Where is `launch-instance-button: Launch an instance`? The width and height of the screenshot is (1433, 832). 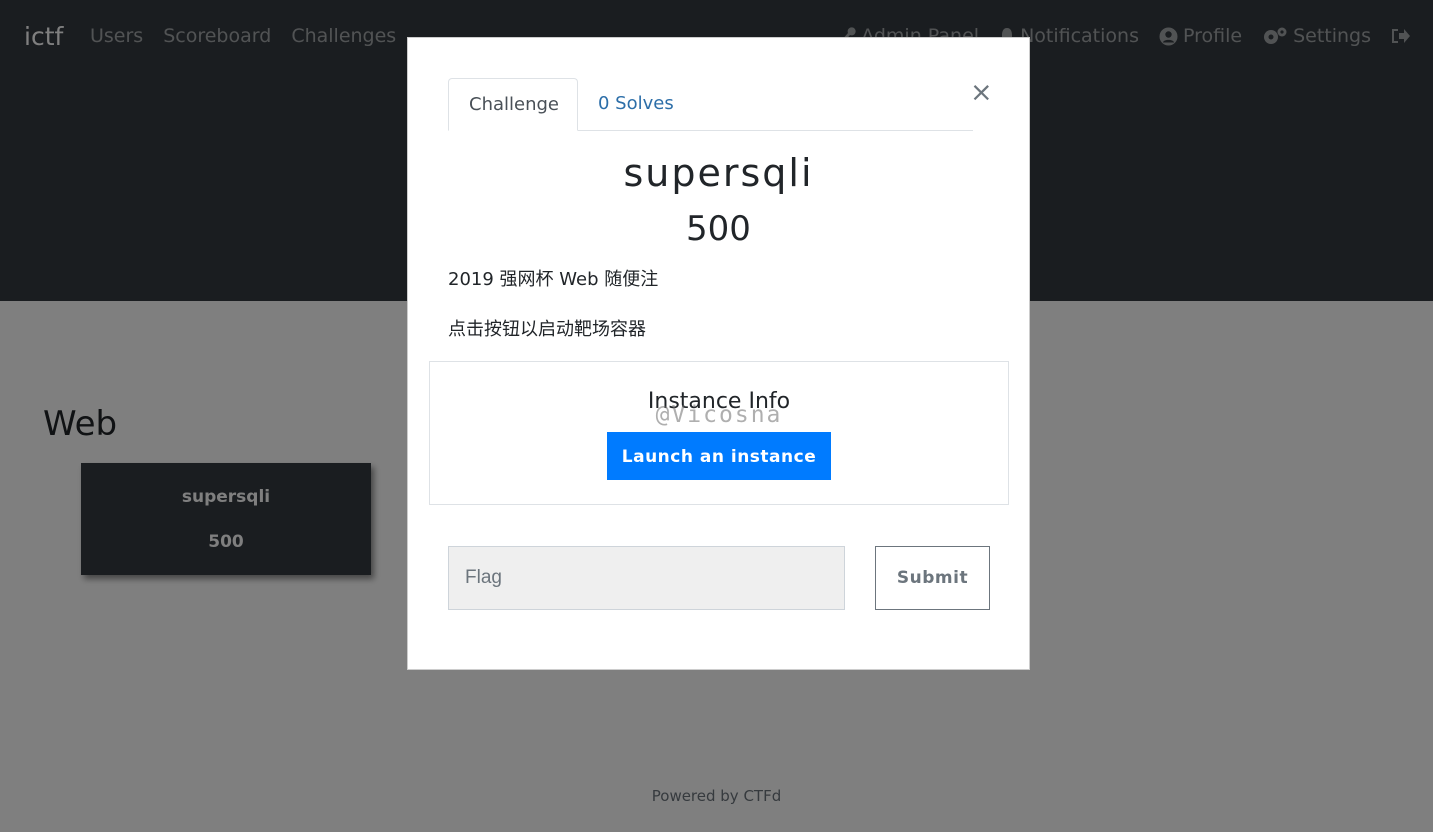
launch-instance-button: Launch an instance is located at coordinates (719, 456).